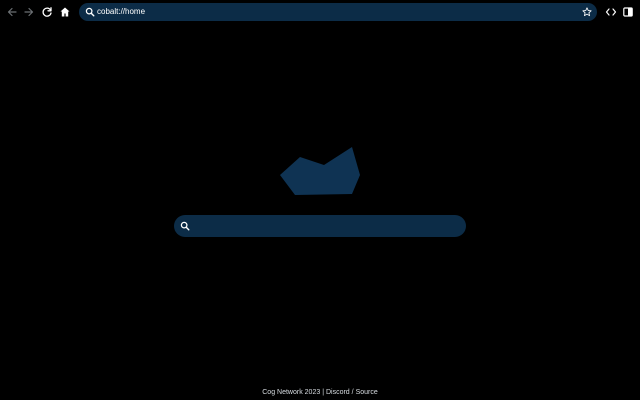  I want to click on sidebar-icon, so click(628, 12).